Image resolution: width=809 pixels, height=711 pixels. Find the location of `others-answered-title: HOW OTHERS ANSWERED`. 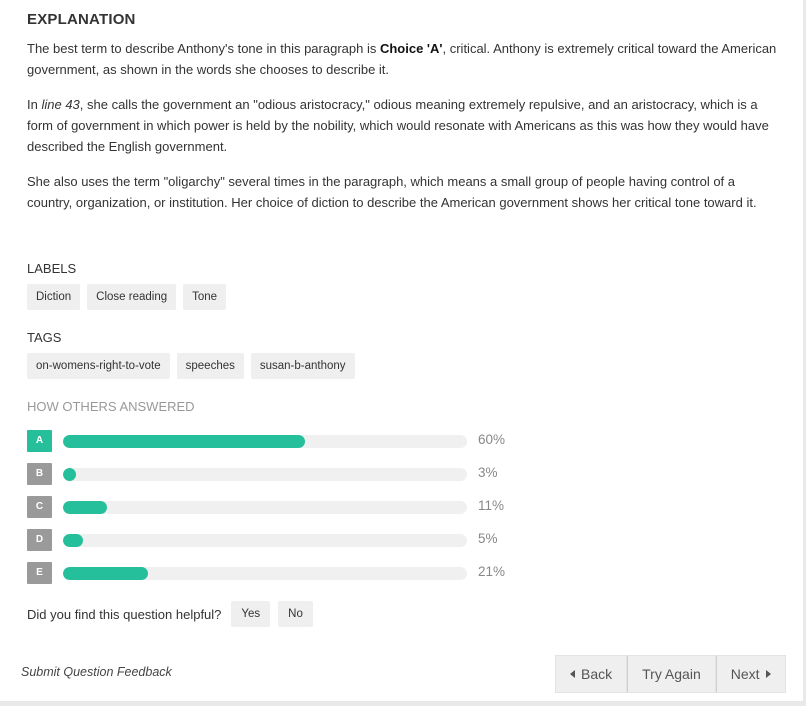

others-answered-title: HOW OTHERS ANSWERED is located at coordinates (111, 406).